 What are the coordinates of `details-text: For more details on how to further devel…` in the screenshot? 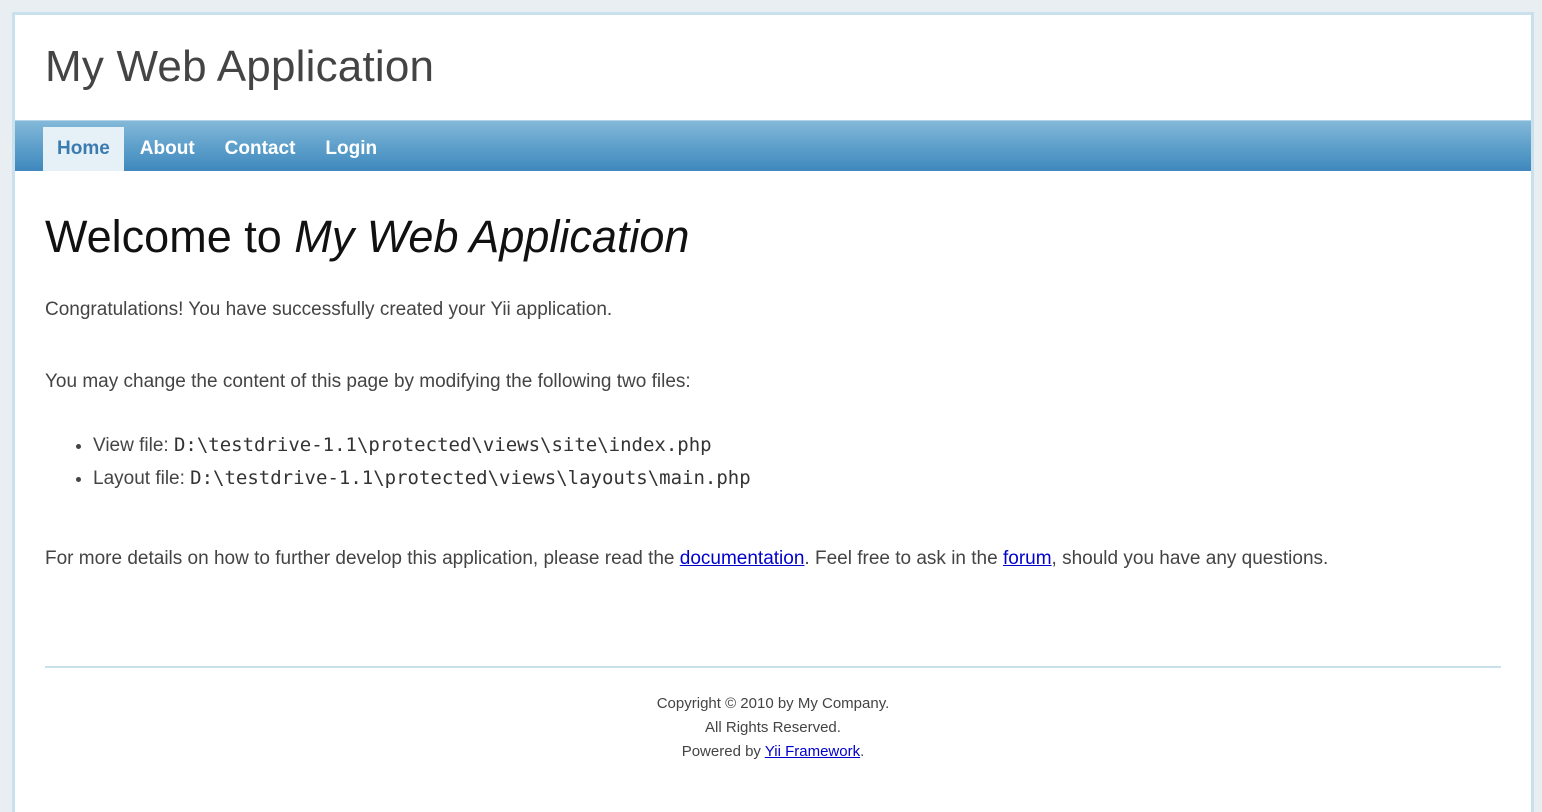 It's located at (686, 559).